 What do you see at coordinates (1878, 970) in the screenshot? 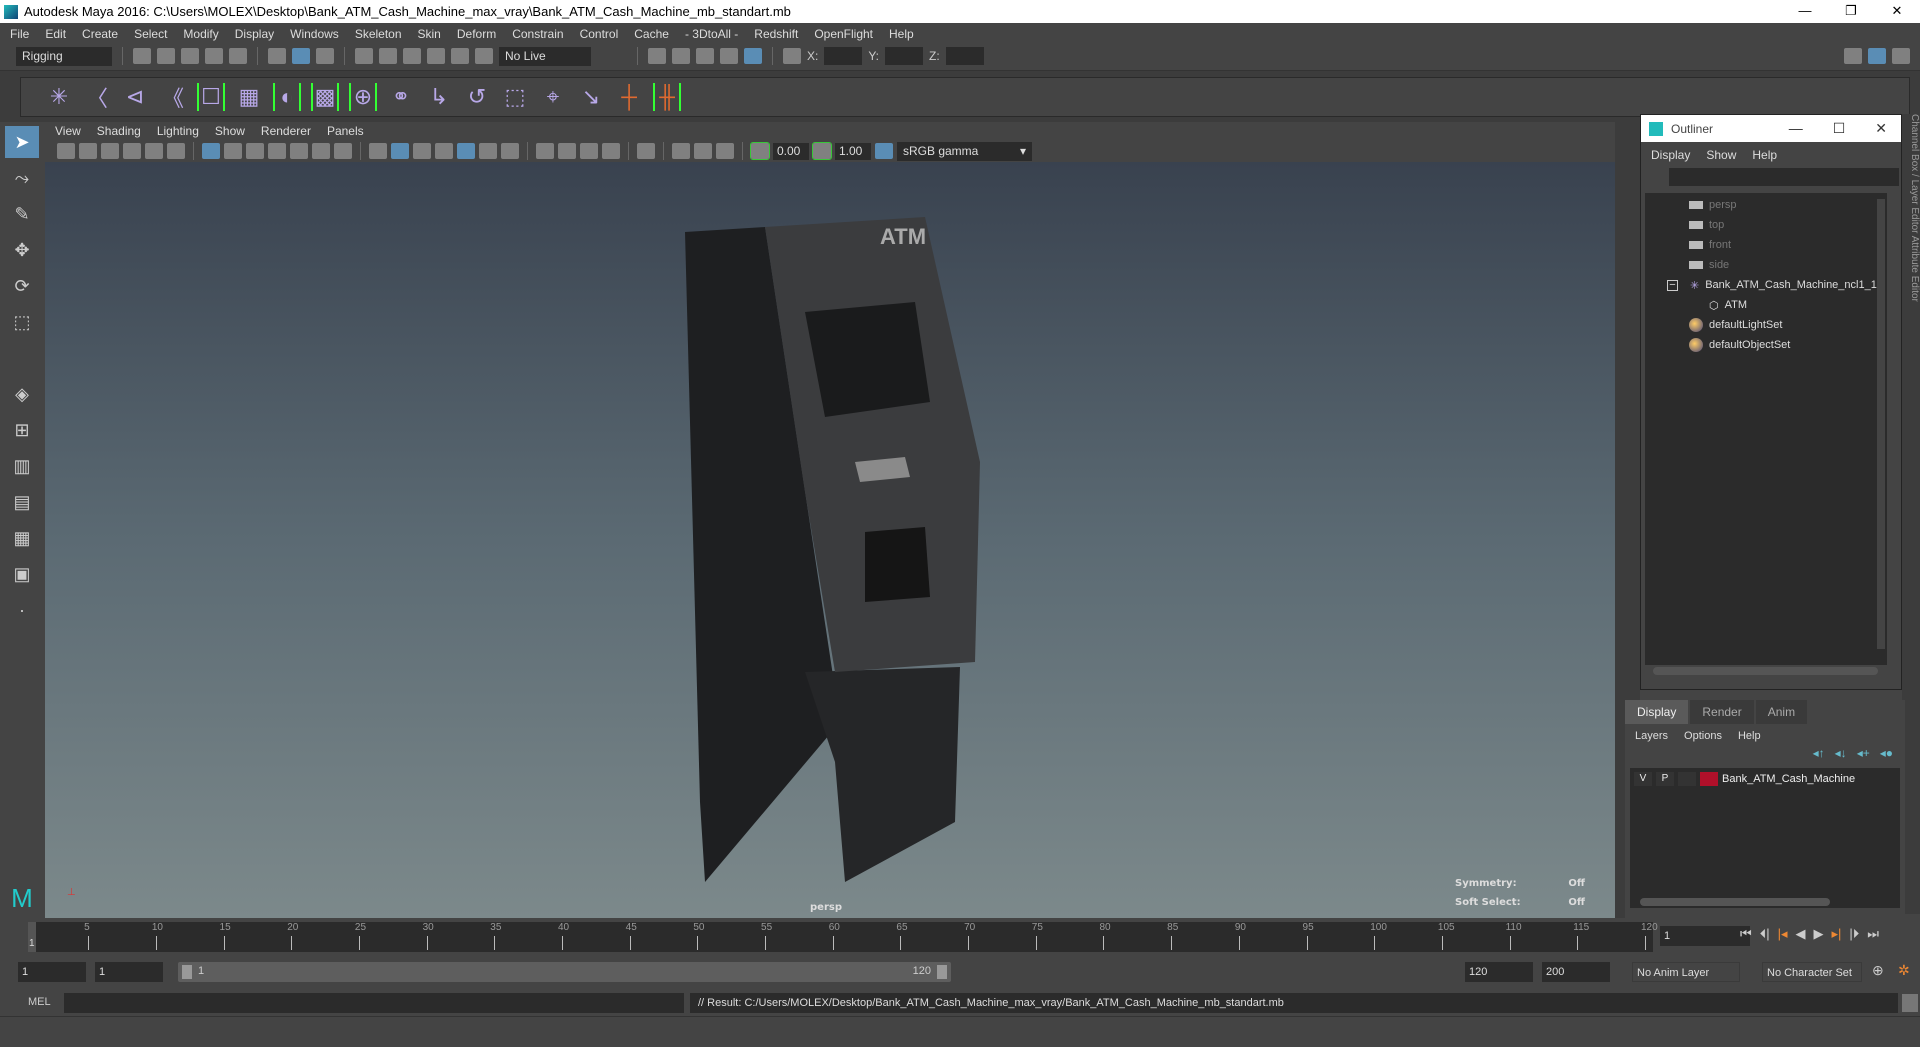
I see `auto-key-icon: ⊕` at bounding box center [1878, 970].